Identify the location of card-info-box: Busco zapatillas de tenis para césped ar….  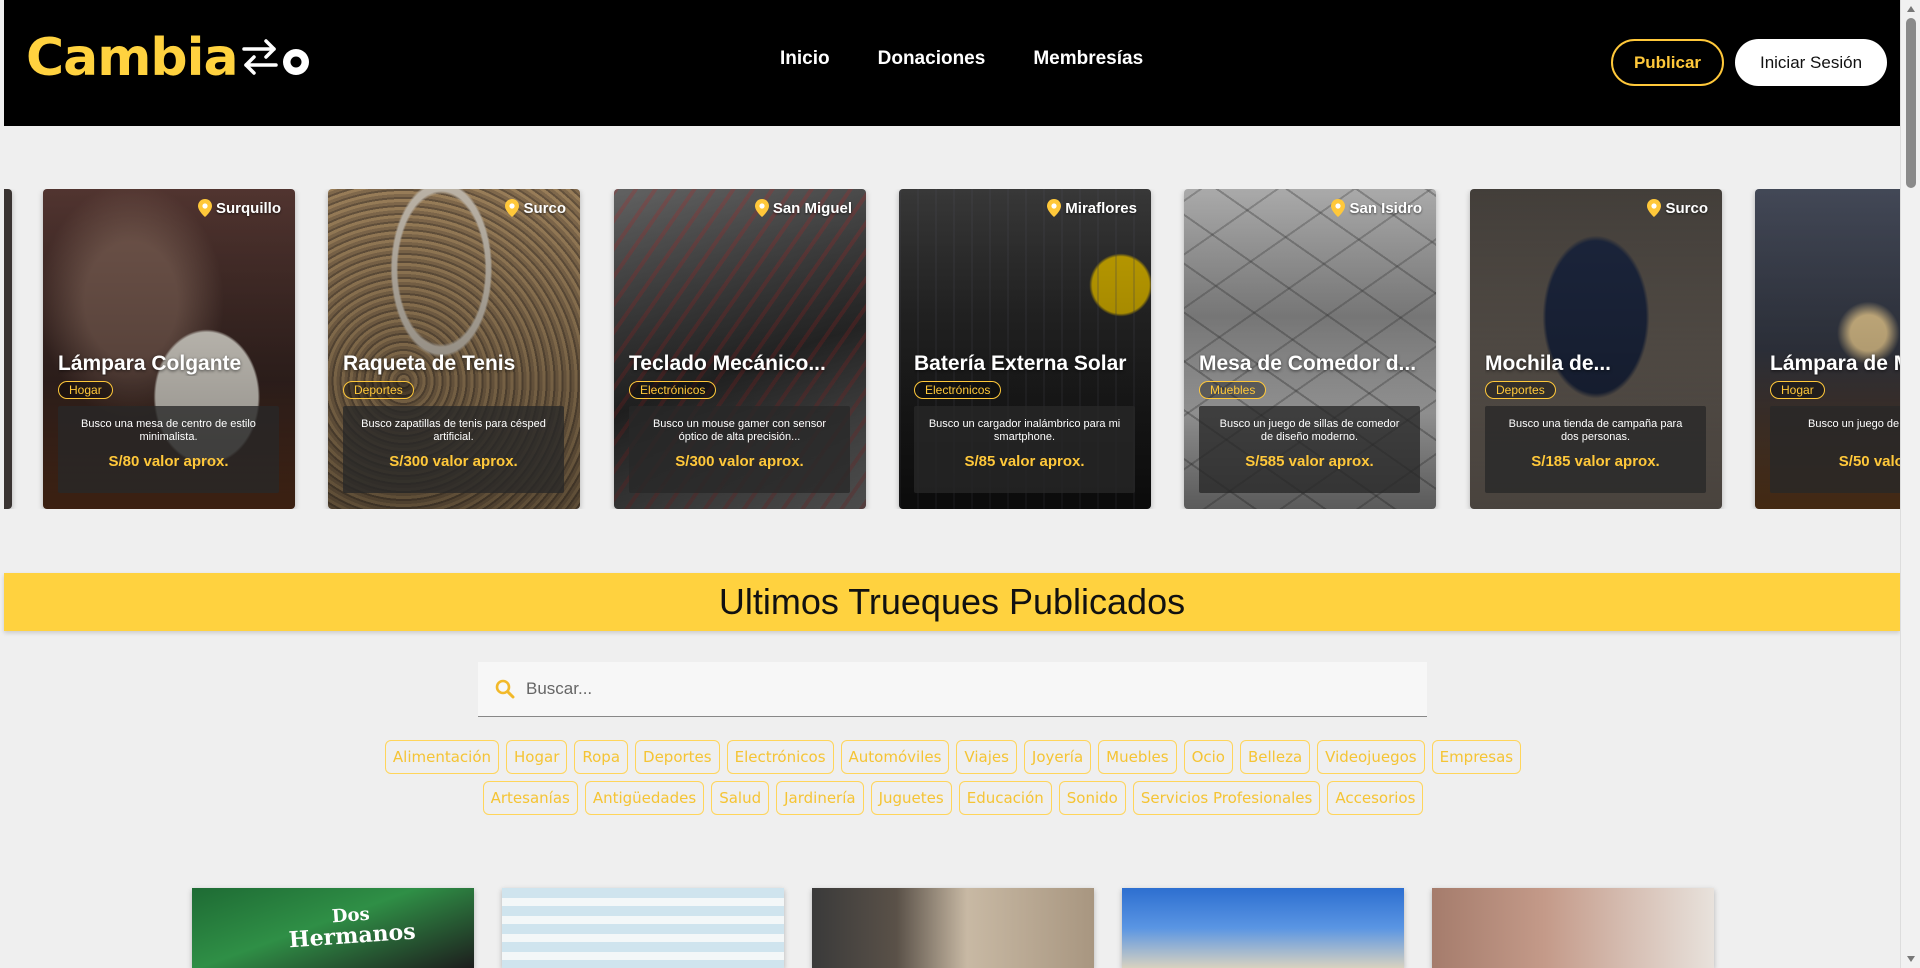
(453, 449).